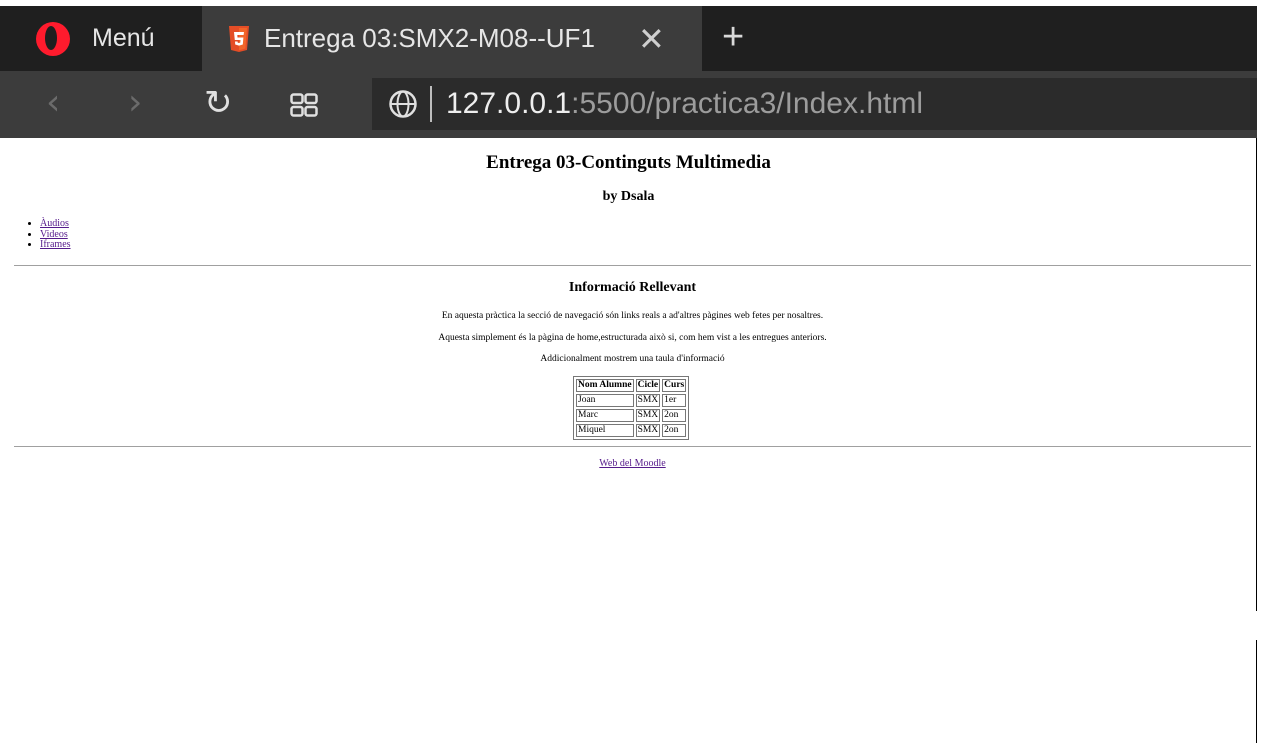  I want to click on globe-icon, so click(403, 104).